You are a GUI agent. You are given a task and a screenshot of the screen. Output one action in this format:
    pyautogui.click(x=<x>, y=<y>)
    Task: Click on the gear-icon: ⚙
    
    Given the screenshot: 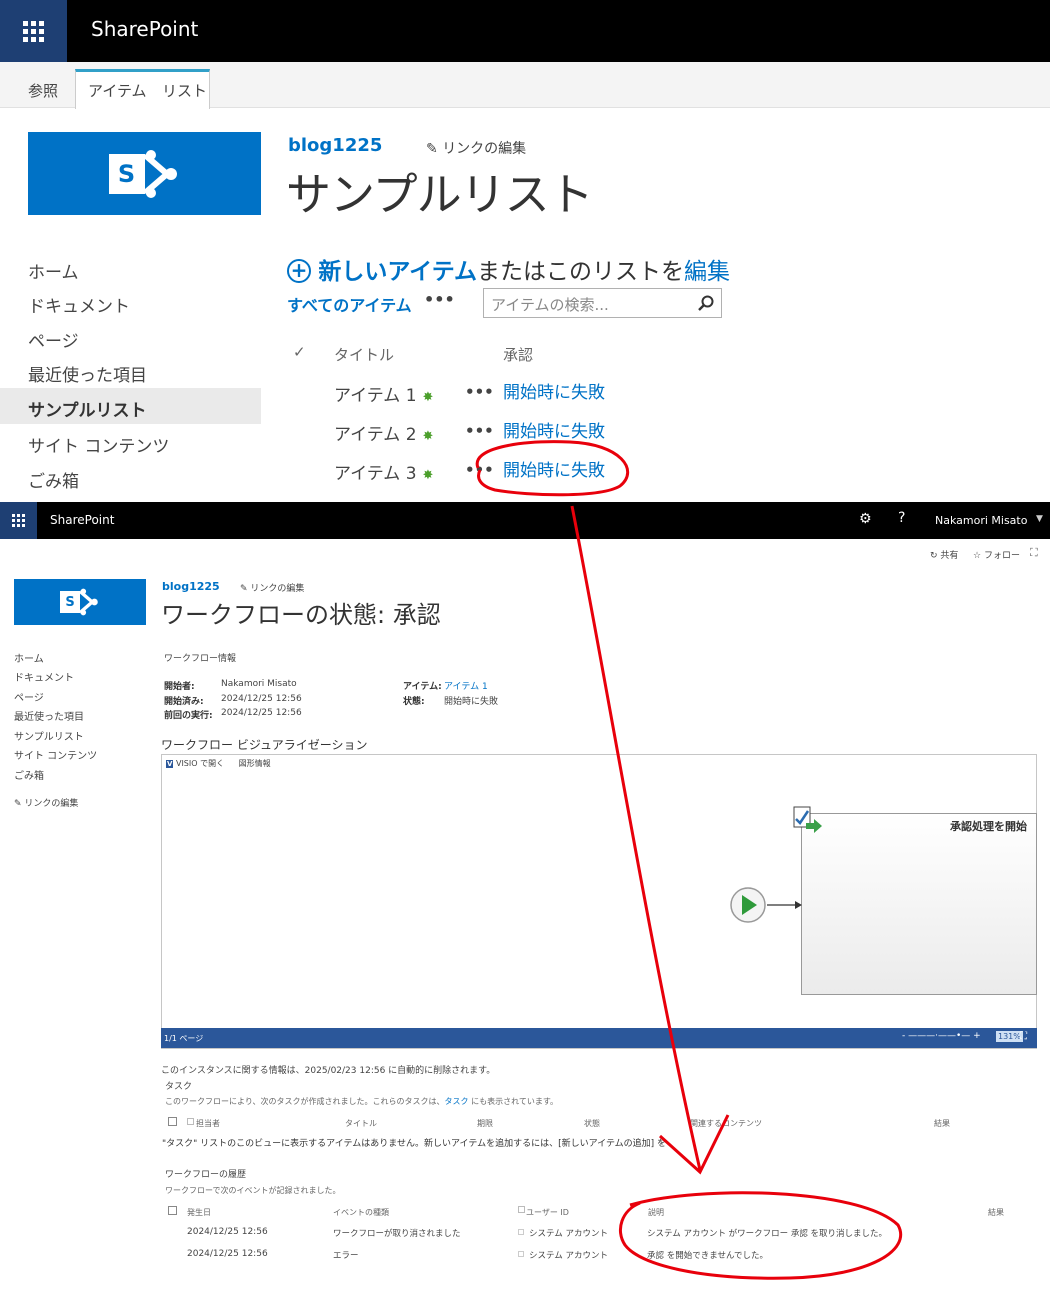 What is the action you would take?
    pyautogui.click(x=865, y=519)
    